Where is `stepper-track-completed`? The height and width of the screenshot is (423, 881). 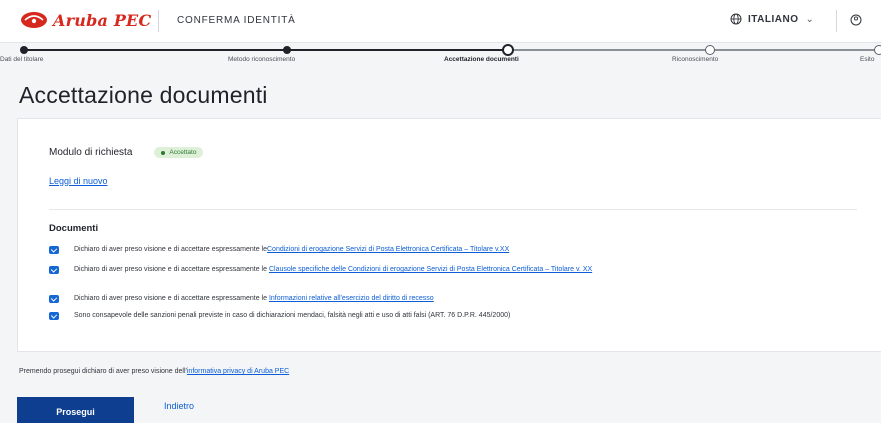 stepper-track-completed is located at coordinates (266, 50).